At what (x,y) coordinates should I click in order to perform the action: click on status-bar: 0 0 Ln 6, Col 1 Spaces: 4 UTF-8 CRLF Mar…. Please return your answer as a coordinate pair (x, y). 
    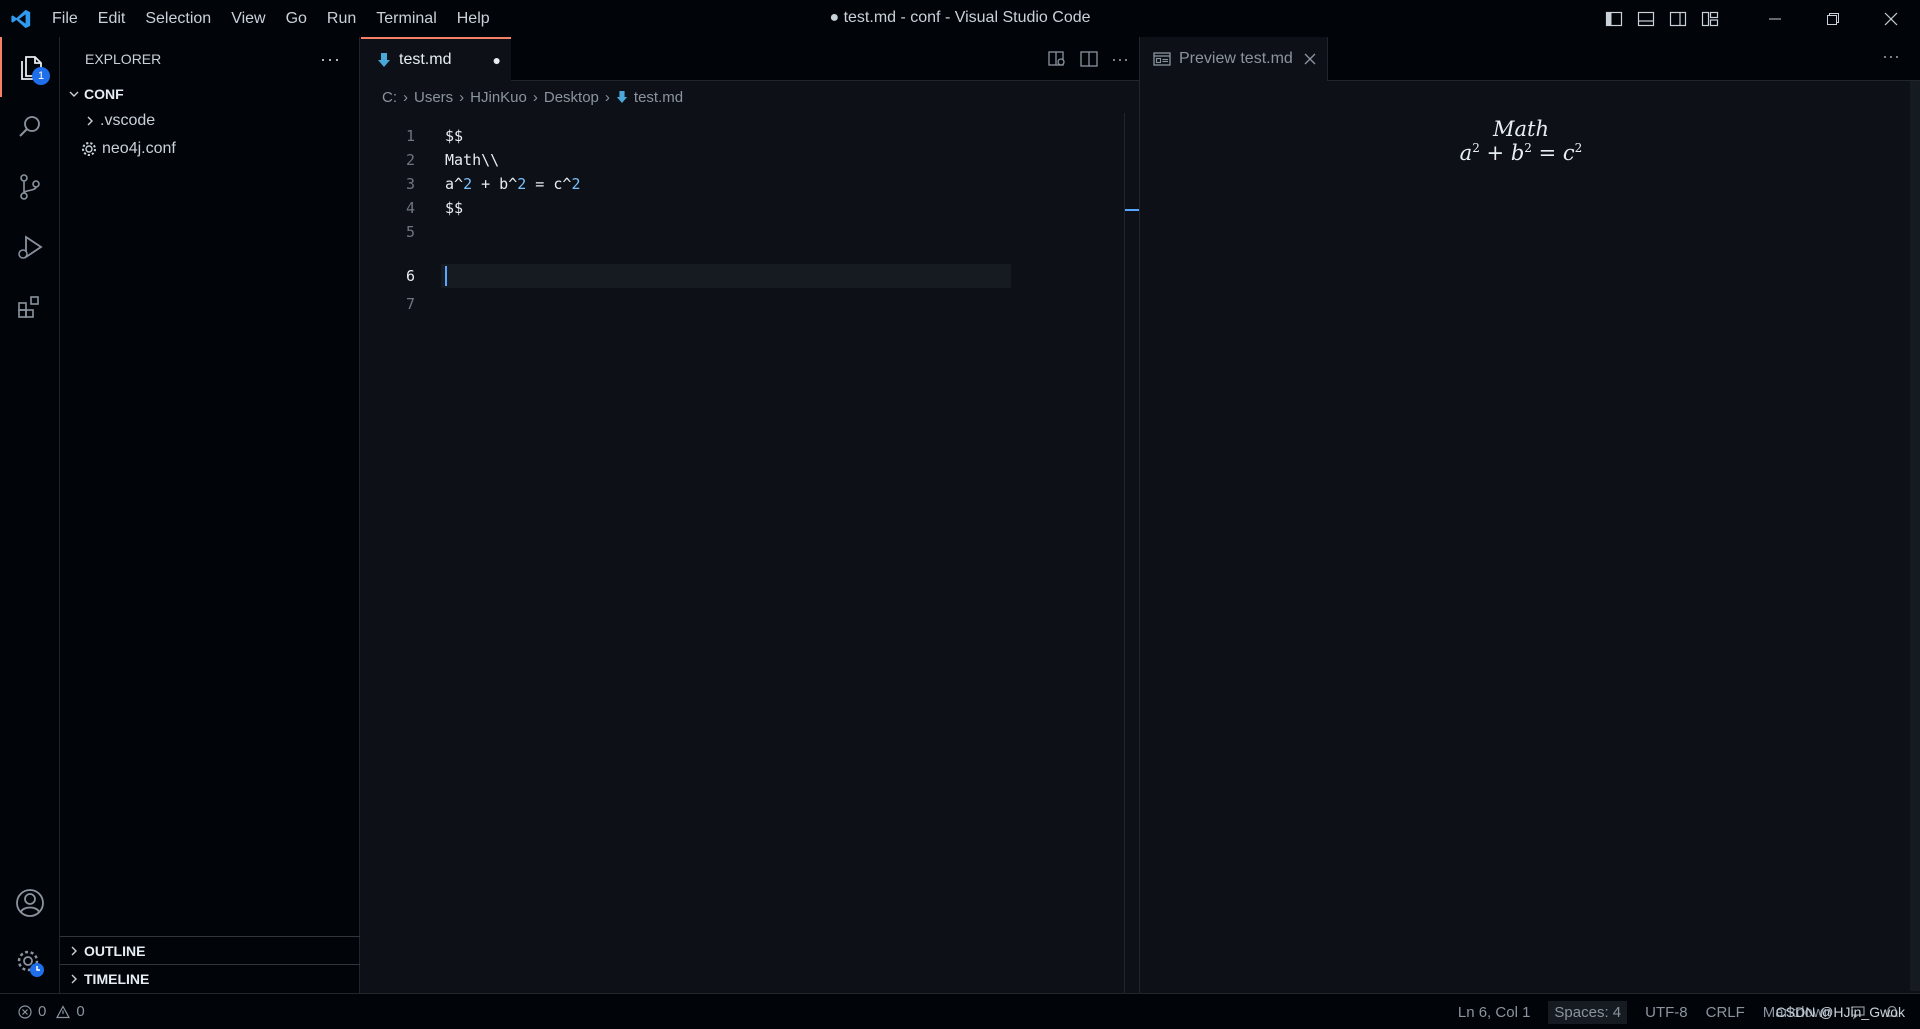
    Looking at the image, I should click on (960, 1011).